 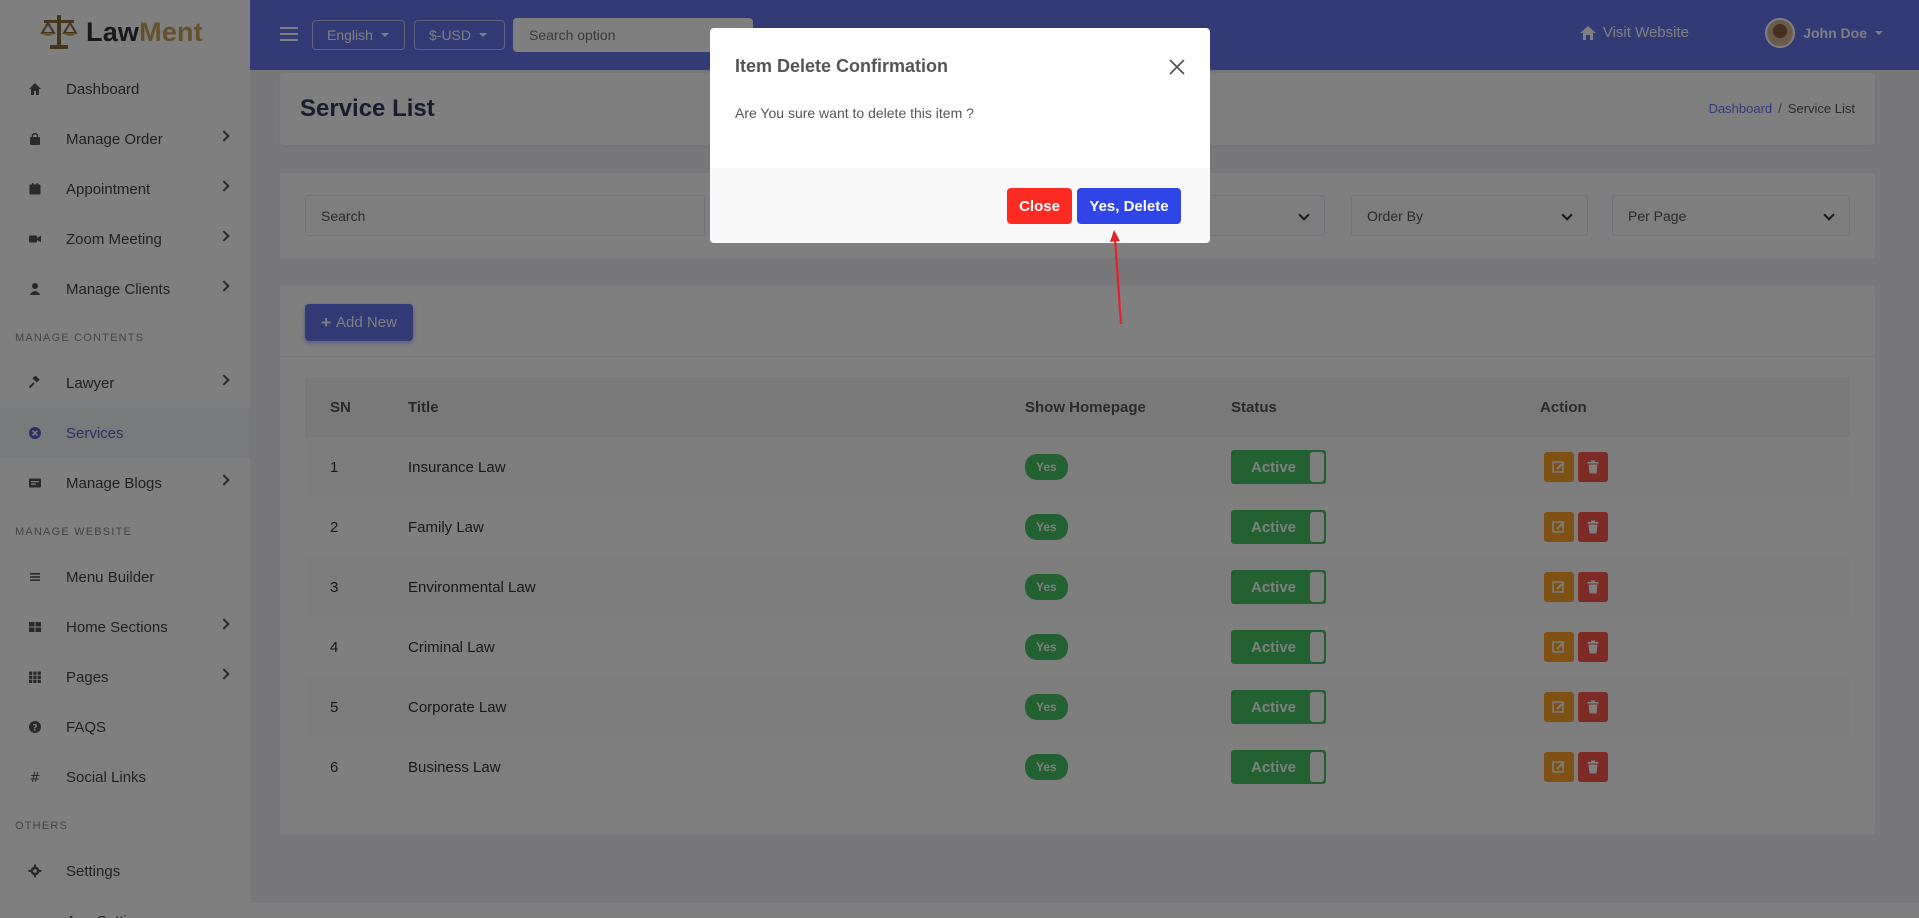 I want to click on close-button: Close, so click(x=1039, y=206).